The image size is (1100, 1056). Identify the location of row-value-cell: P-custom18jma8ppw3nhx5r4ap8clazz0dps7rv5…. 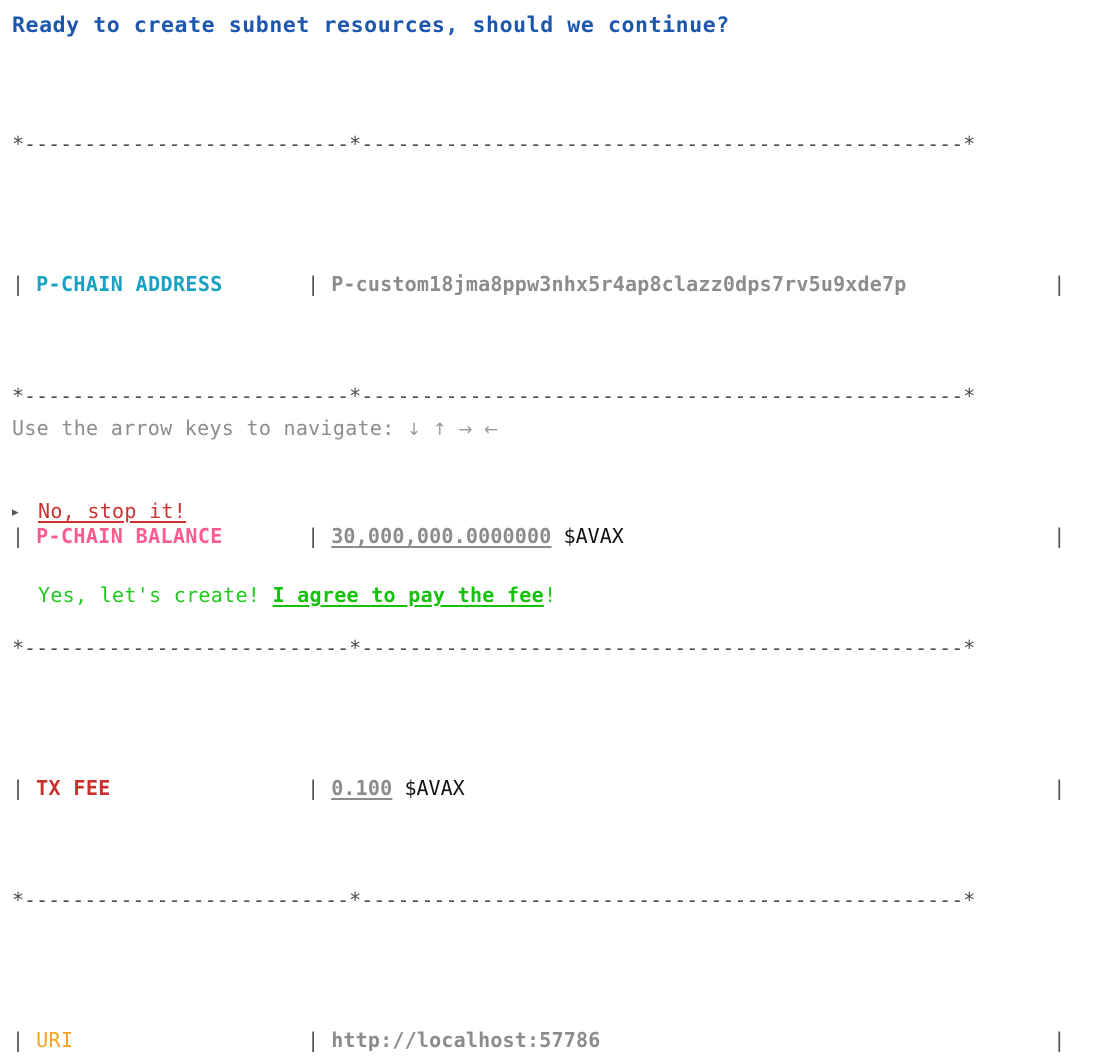
(692, 284).